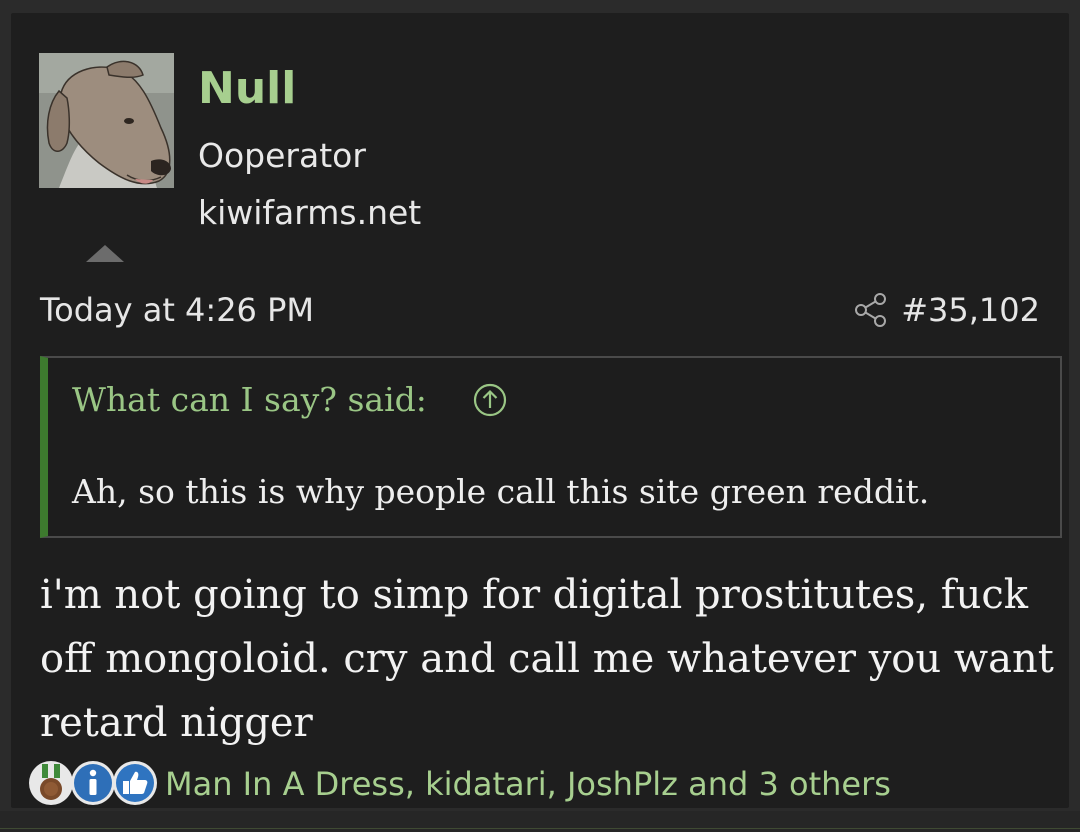 This screenshot has height=832, width=1080. Describe the element at coordinates (871, 310) in the screenshot. I see `share-icon` at that location.